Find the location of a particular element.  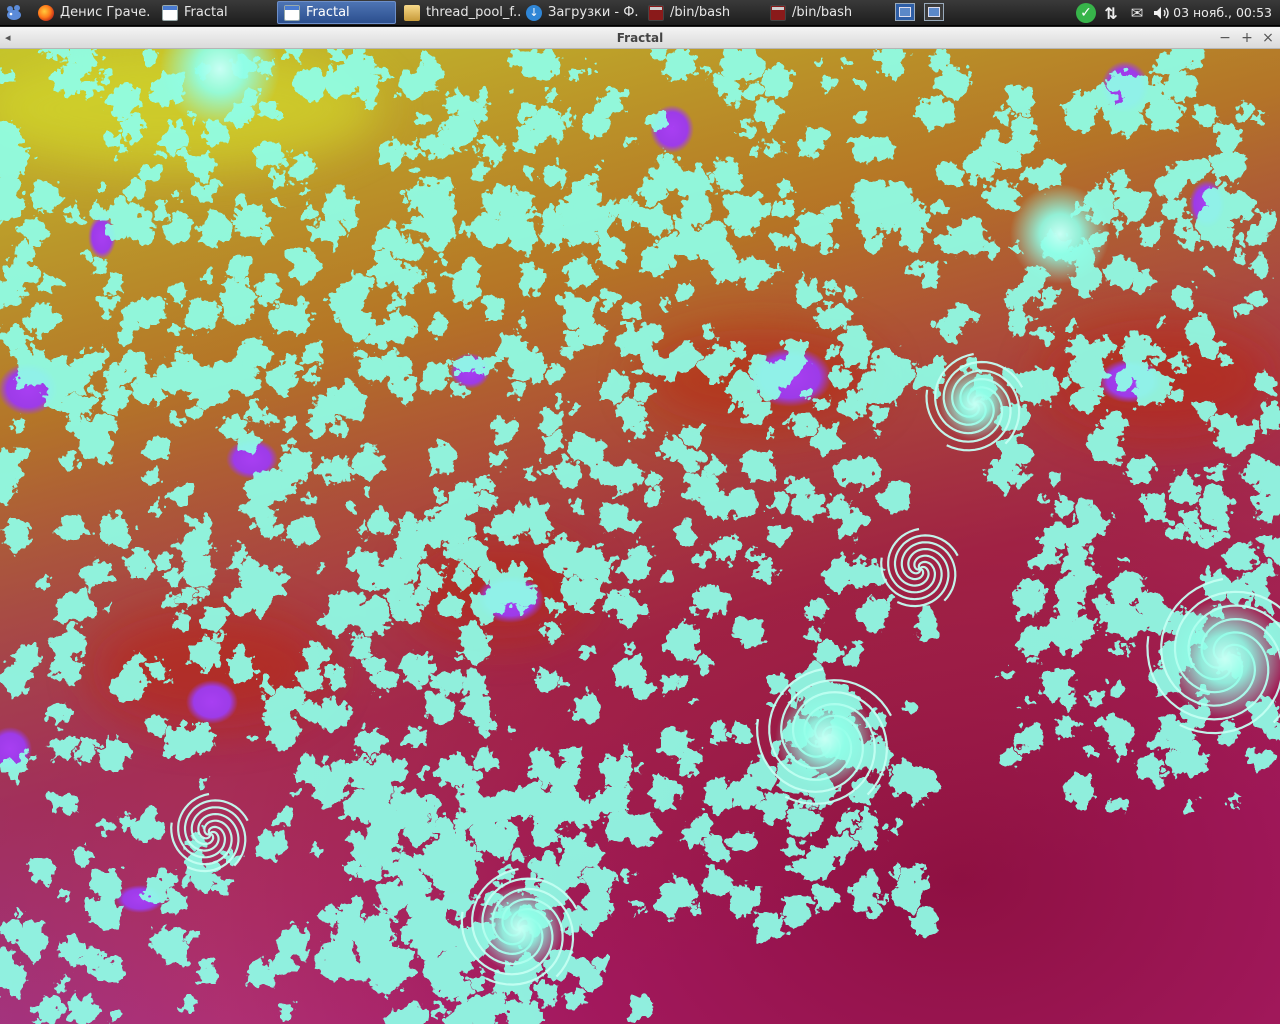

window-icon is located at coordinates (292, 12).